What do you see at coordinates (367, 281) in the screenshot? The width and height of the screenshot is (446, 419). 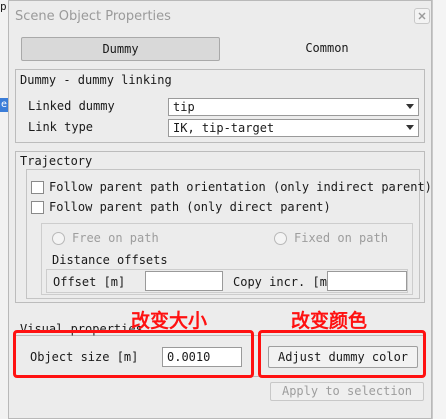 I see `copy-incr-input` at bounding box center [367, 281].